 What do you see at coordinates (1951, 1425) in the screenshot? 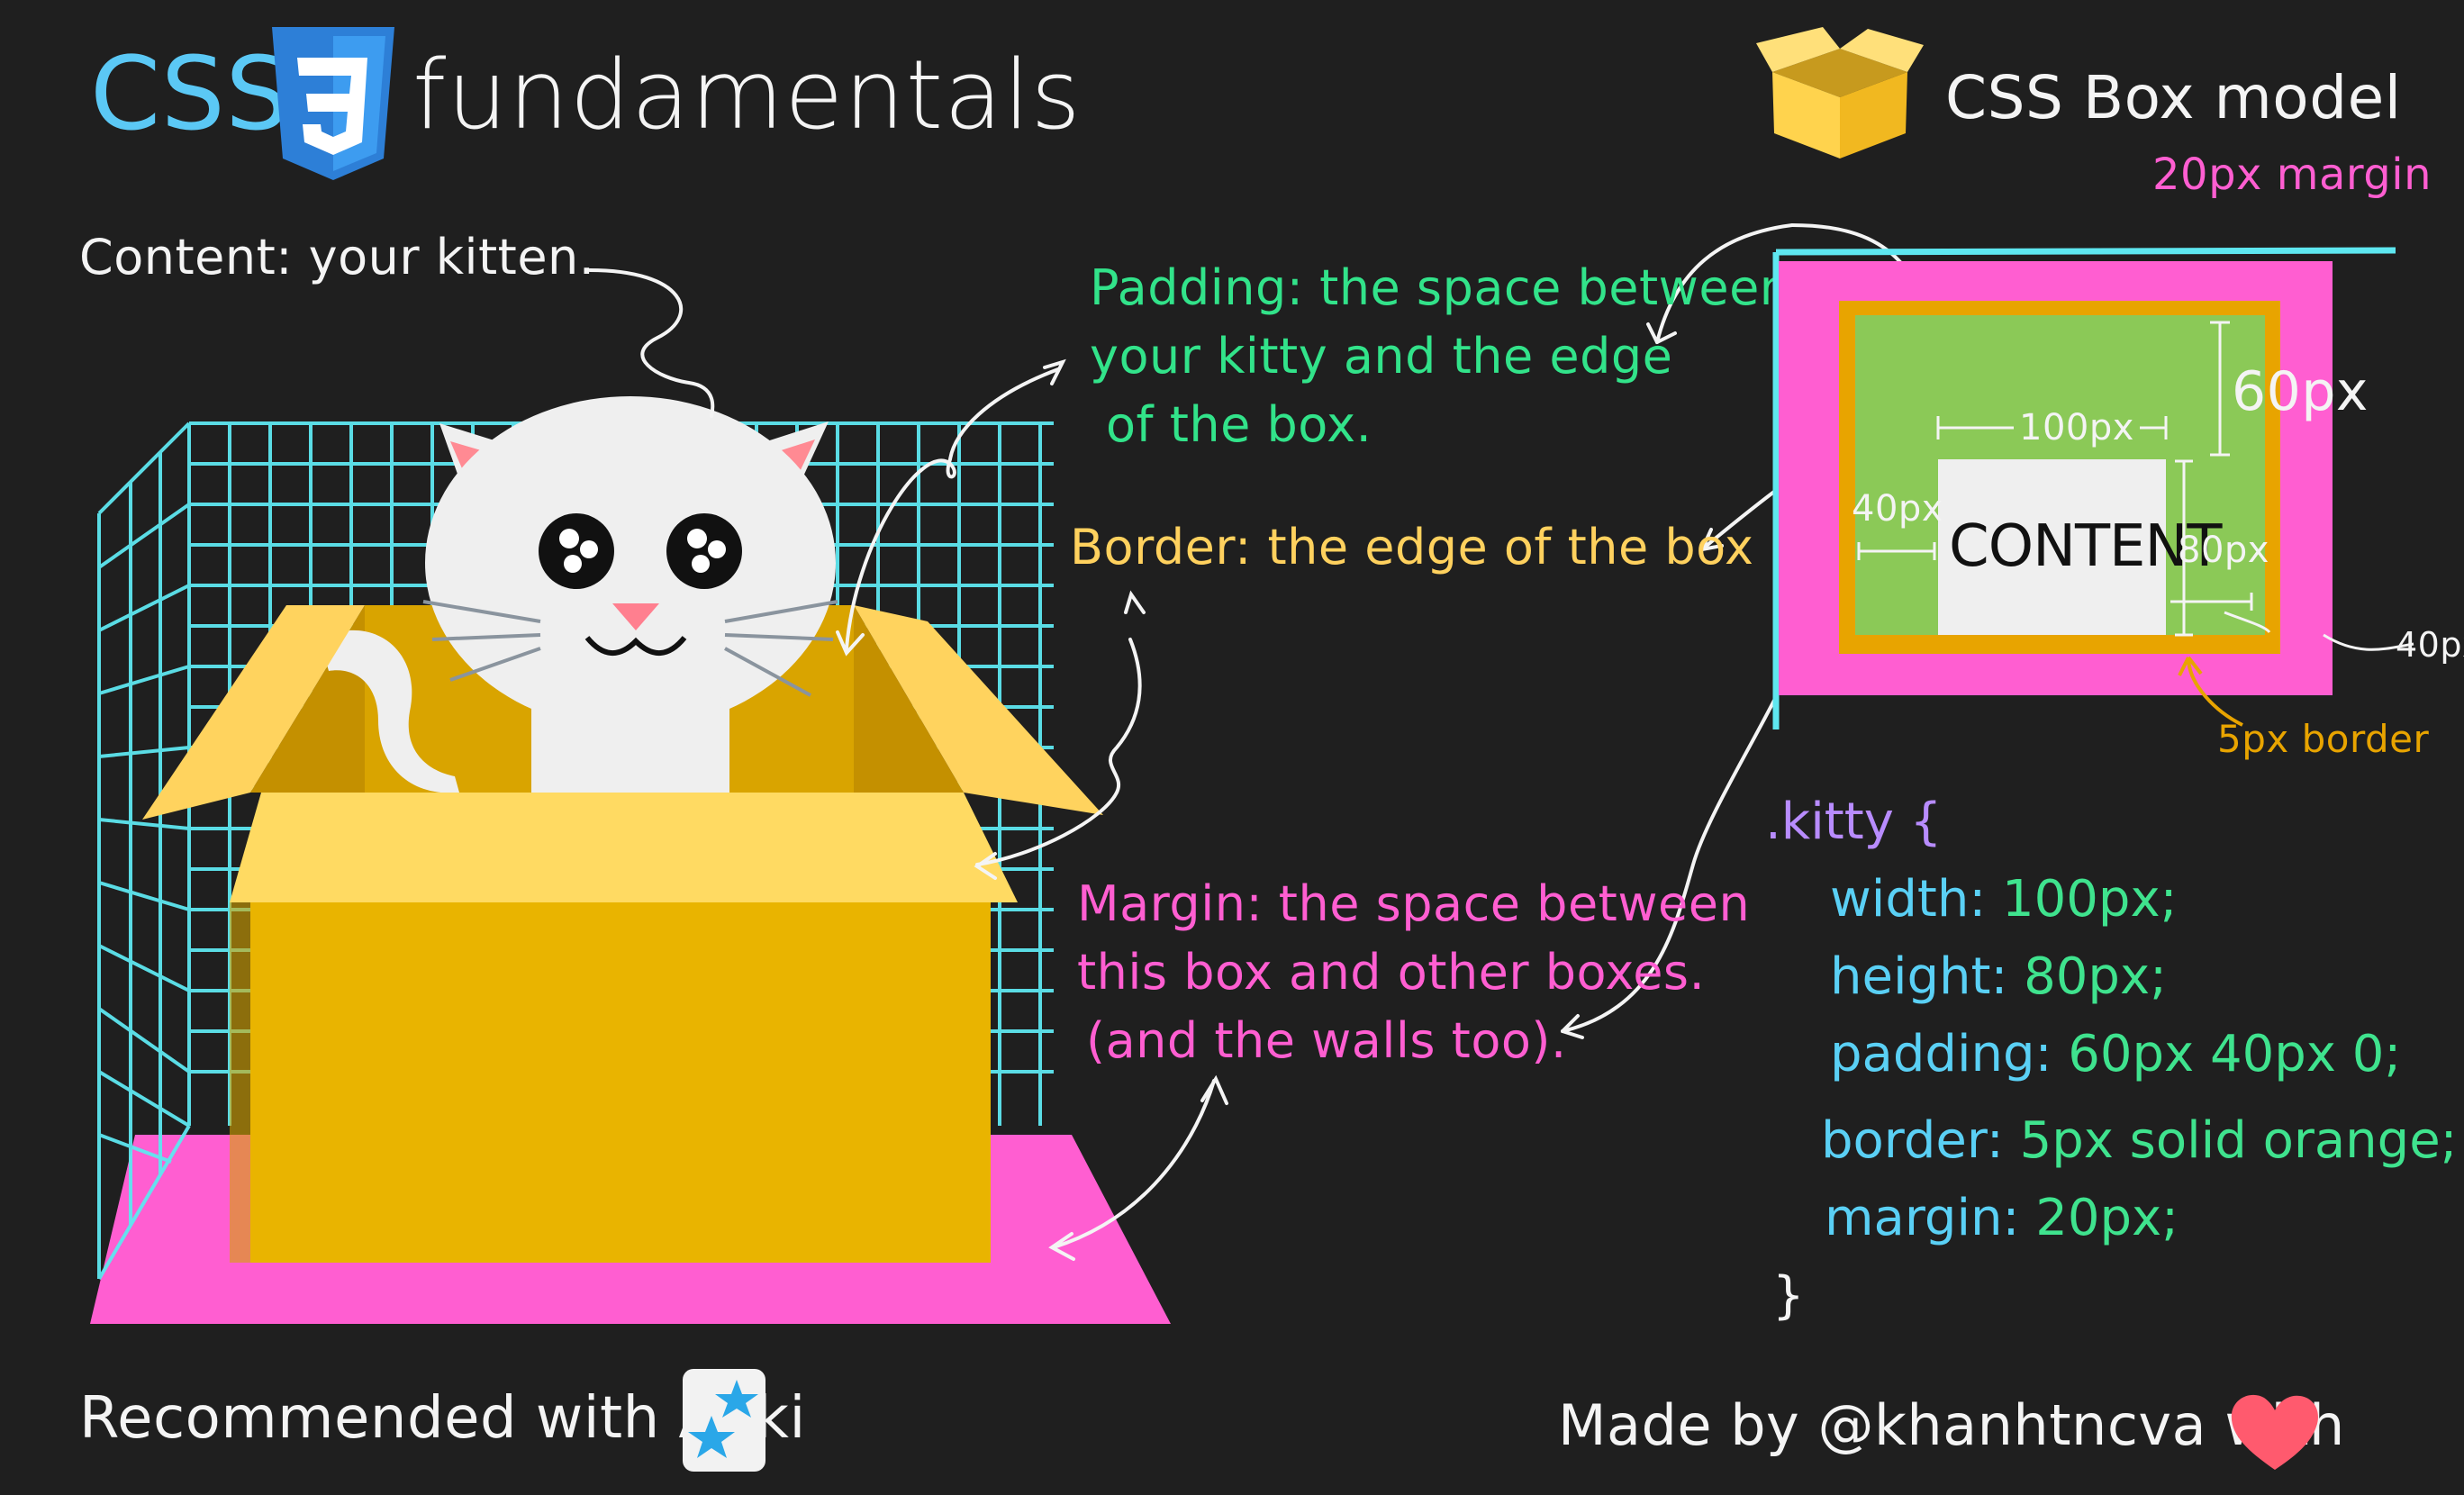
I see `made-by-text: Made by @khanhtncva with` at bounding box center [1951, 1425].